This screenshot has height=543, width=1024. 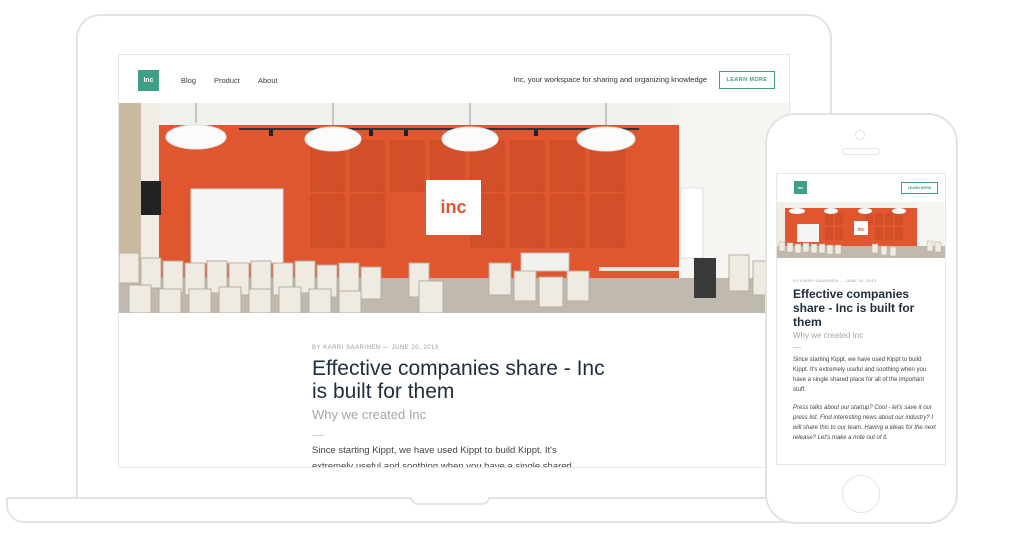 What do you see at coordinates (148, 80) in the screenshot?
I see `inc-logo: Inc` at bounding box center [148, 80].